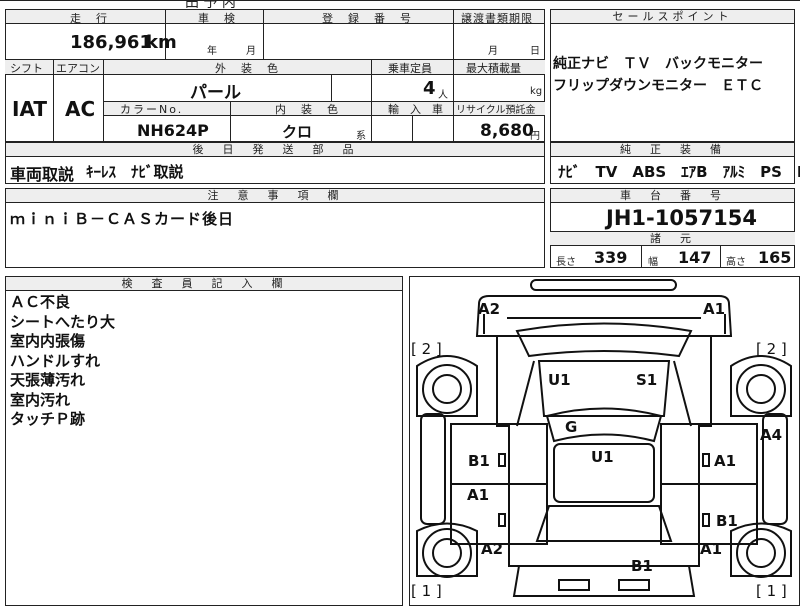 The image size is (800, 606). Describe the element at coordinates (410, 68) in the screenshot. I see `capacity-header: 乗車定員` at that location.